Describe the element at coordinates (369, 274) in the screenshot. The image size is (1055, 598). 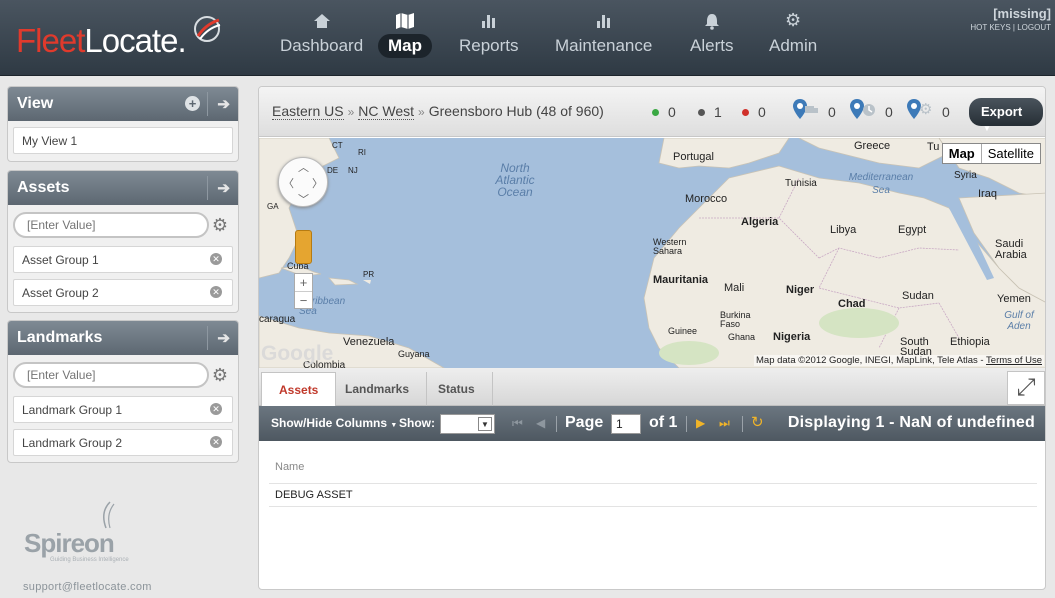
I see `map-label: PR` at that location.